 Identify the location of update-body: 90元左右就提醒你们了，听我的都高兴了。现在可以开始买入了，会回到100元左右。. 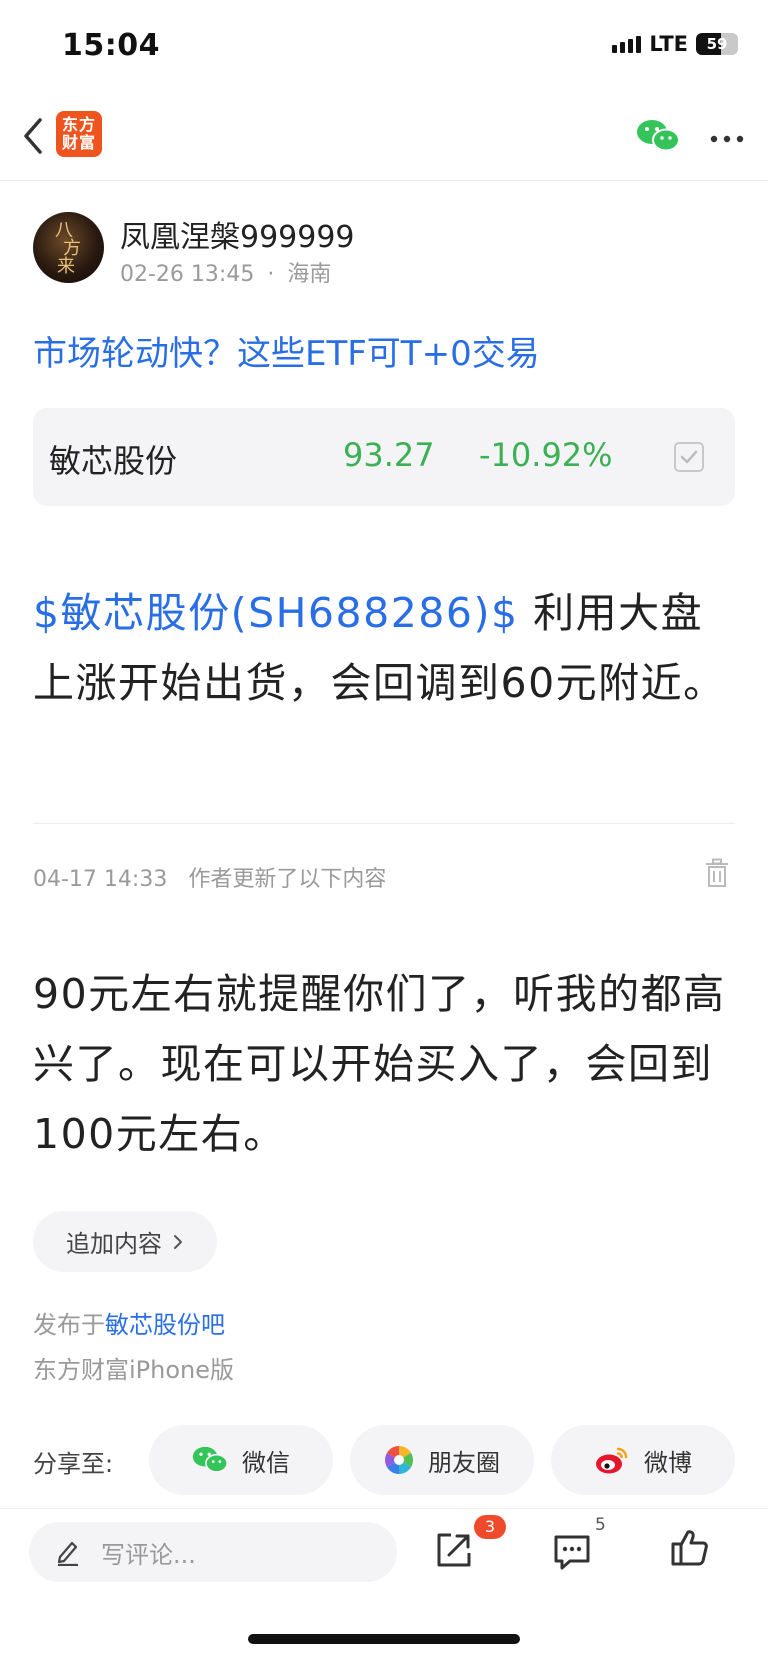
(379, 1064).